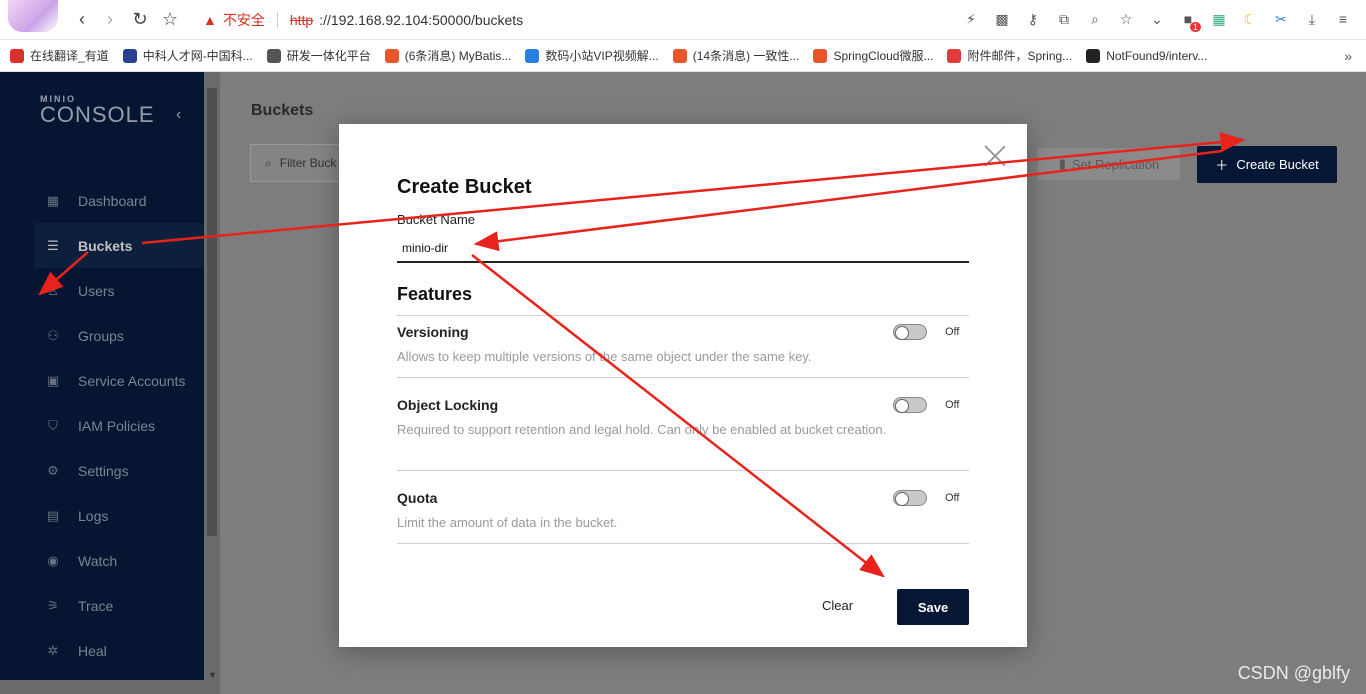  Describe the element at coordinates (328, 56) in the screenshot. I see `bookmark-label: 研发一体化平台` at that location.